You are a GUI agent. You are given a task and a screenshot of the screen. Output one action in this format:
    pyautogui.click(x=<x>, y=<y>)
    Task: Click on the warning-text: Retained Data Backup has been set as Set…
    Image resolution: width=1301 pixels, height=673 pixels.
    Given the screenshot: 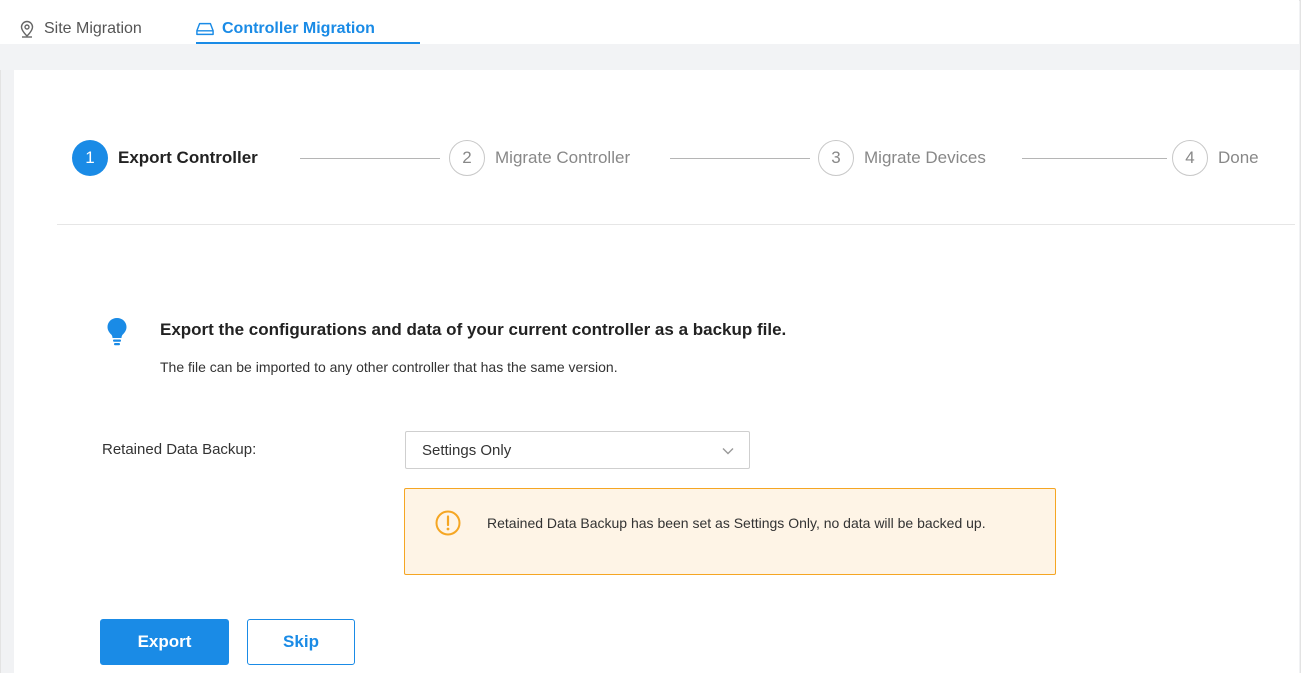 What is the action you would take?
    pyautogui.click(x=736, y=523)
    